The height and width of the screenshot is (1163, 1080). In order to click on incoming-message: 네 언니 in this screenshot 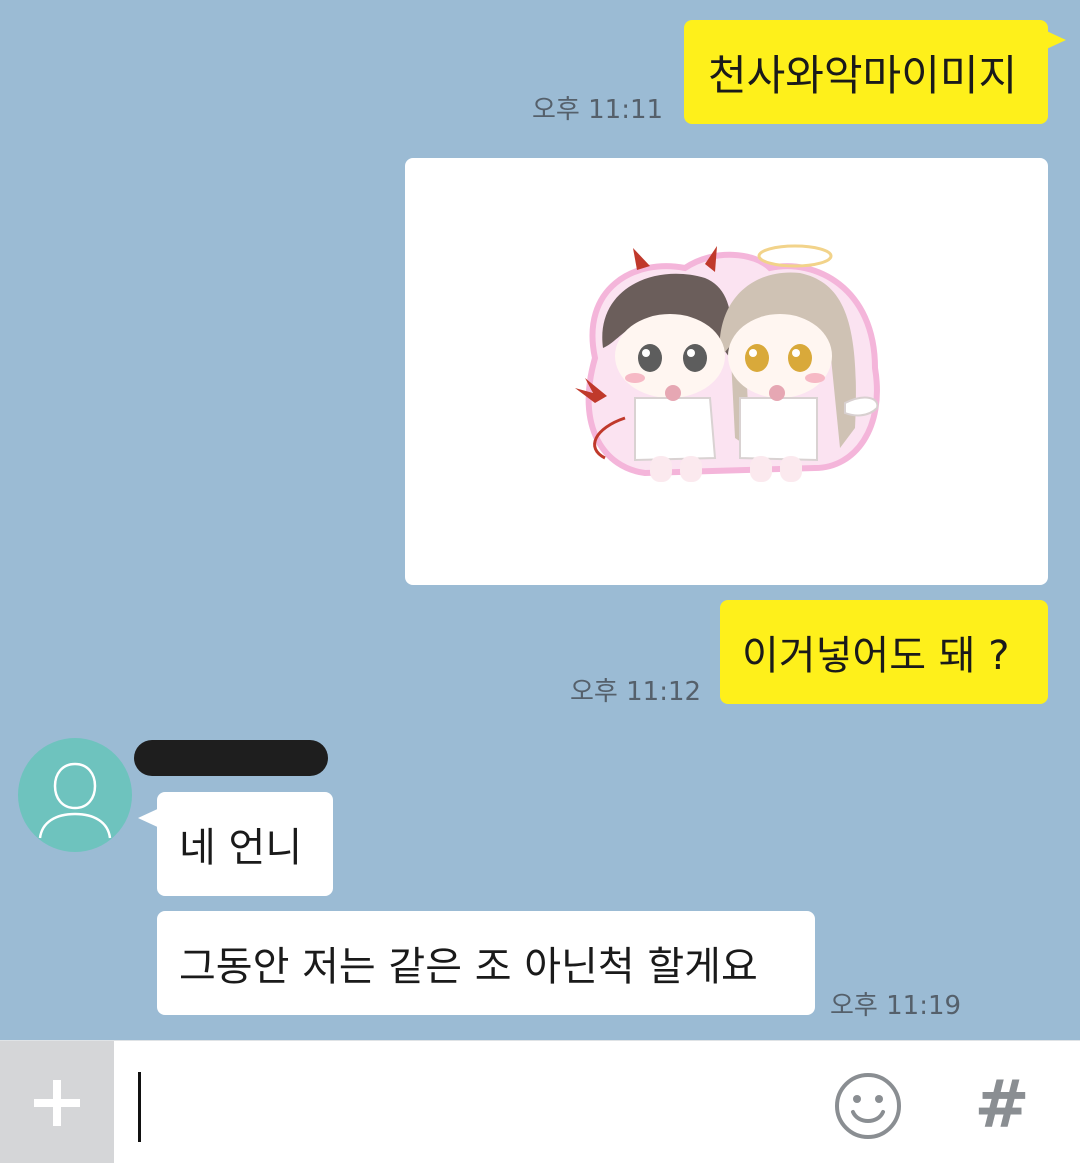, I will do `click(245, 844)`.